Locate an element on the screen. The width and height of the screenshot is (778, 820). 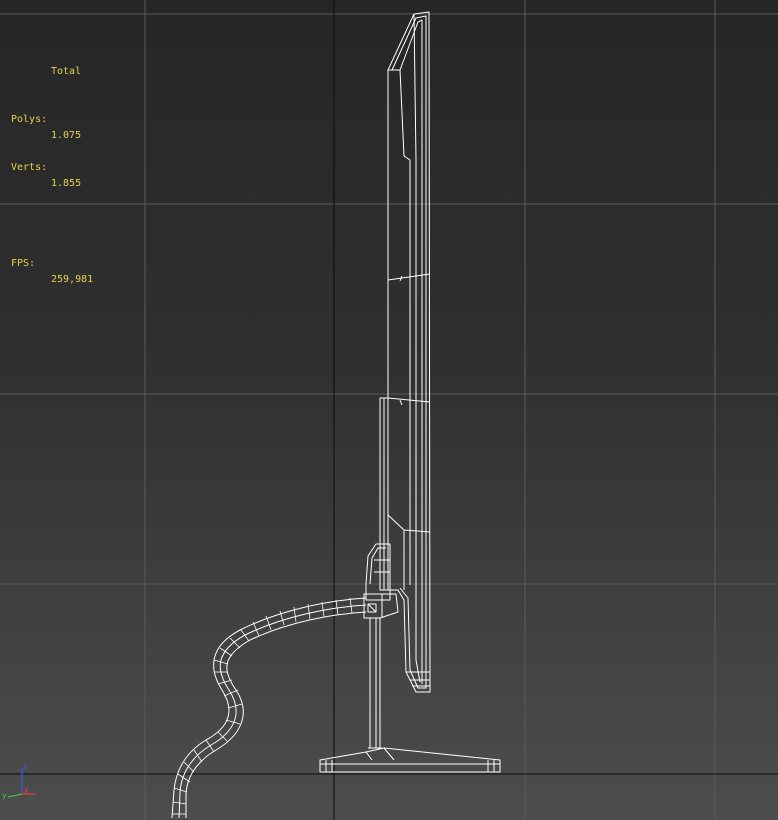
fps-label: FPS: is located at coordinates (23, 263).